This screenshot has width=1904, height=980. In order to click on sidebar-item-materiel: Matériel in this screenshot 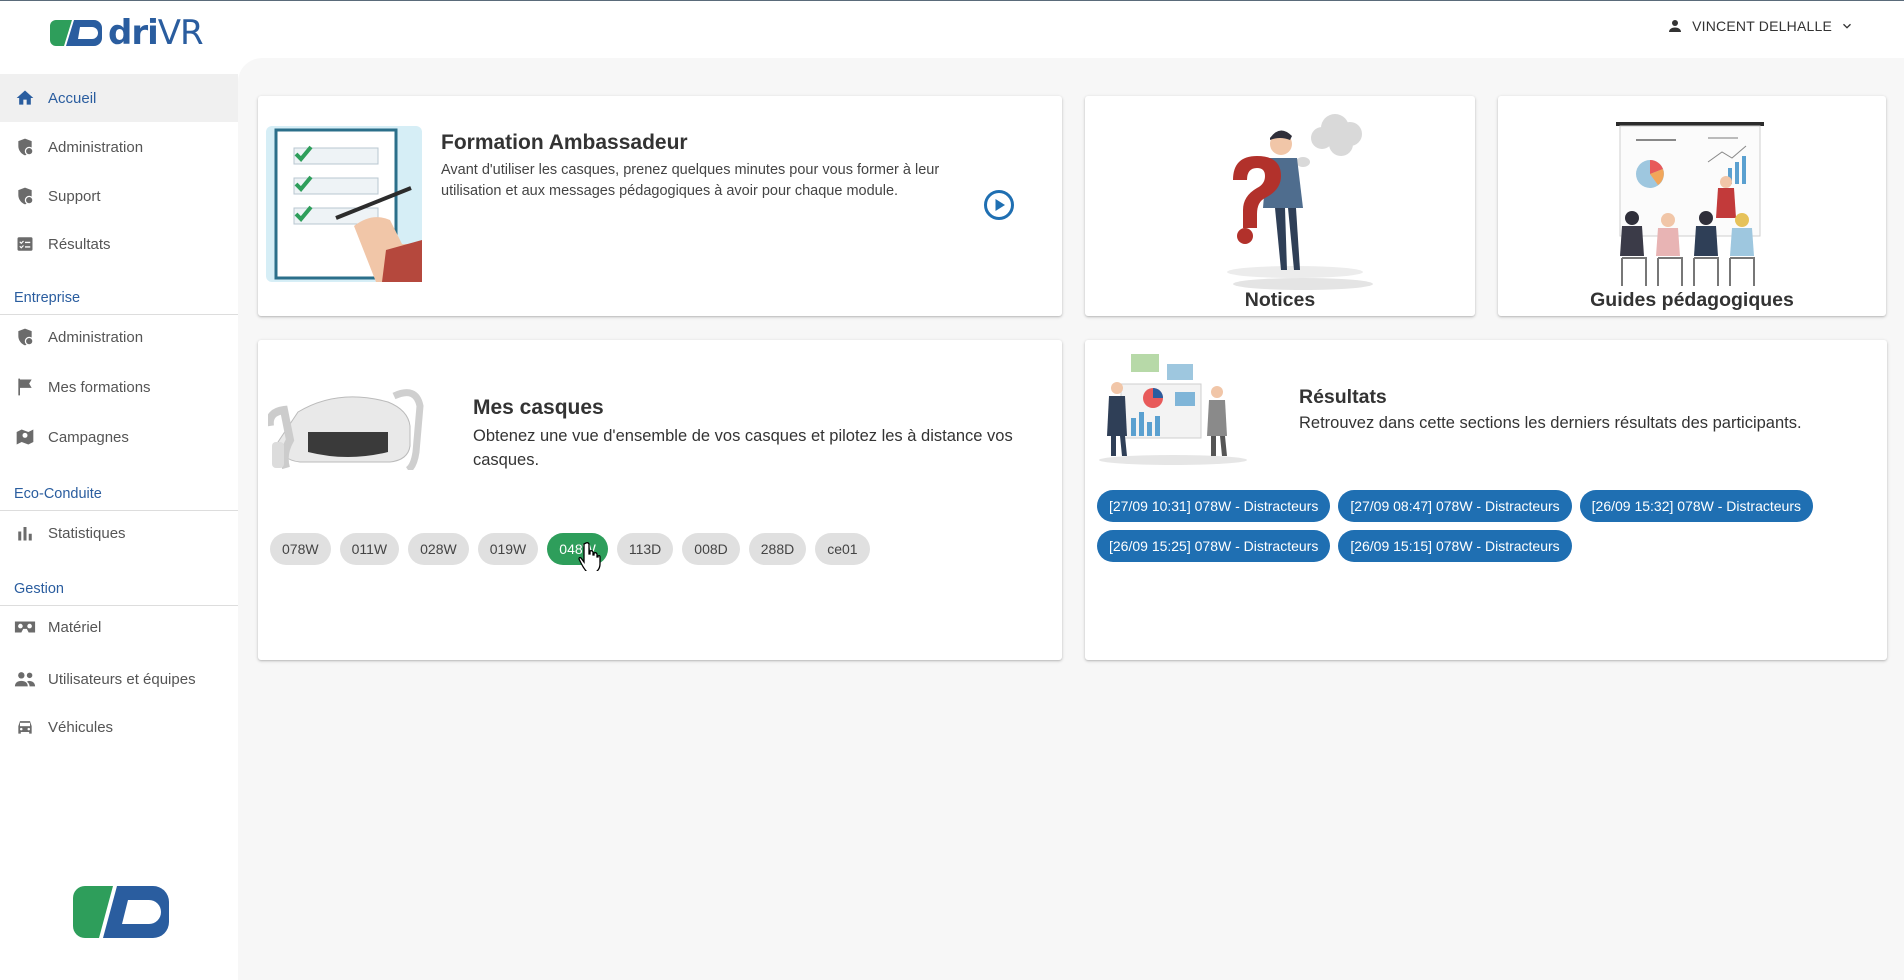, I will do `click(119, 627)`.